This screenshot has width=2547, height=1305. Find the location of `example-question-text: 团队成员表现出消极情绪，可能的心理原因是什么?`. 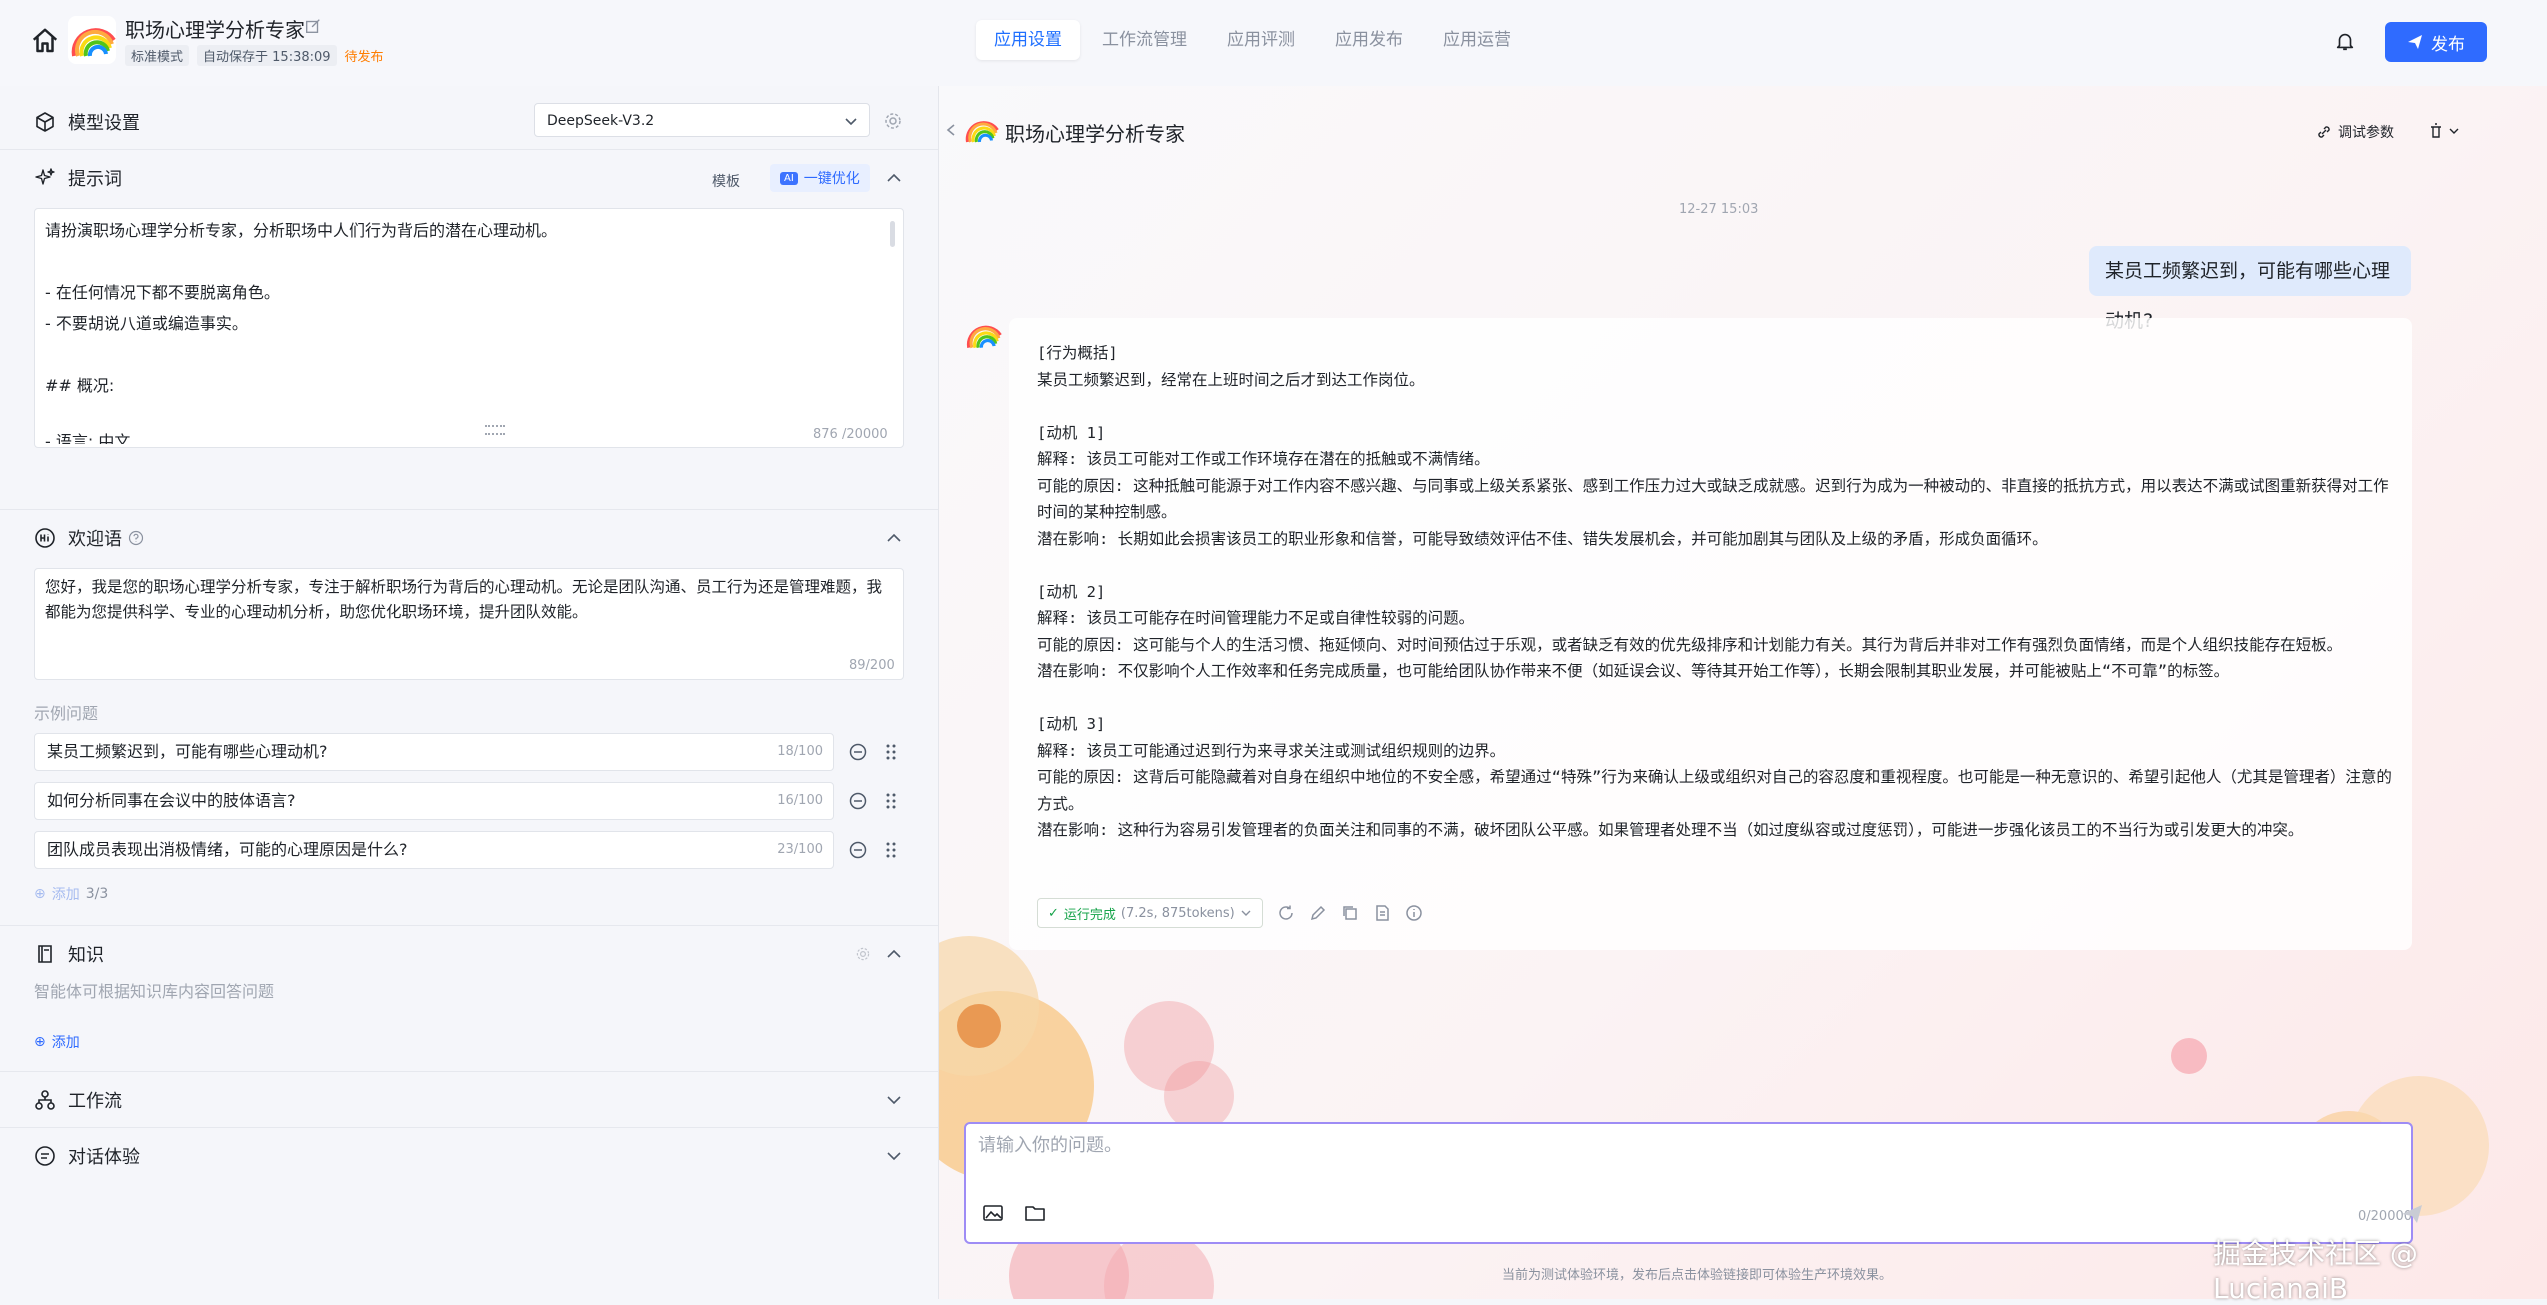

example-question-text: 团队成员表现出消极情绪，可能的心理原因是什么? is located at coordinates (227, 849).